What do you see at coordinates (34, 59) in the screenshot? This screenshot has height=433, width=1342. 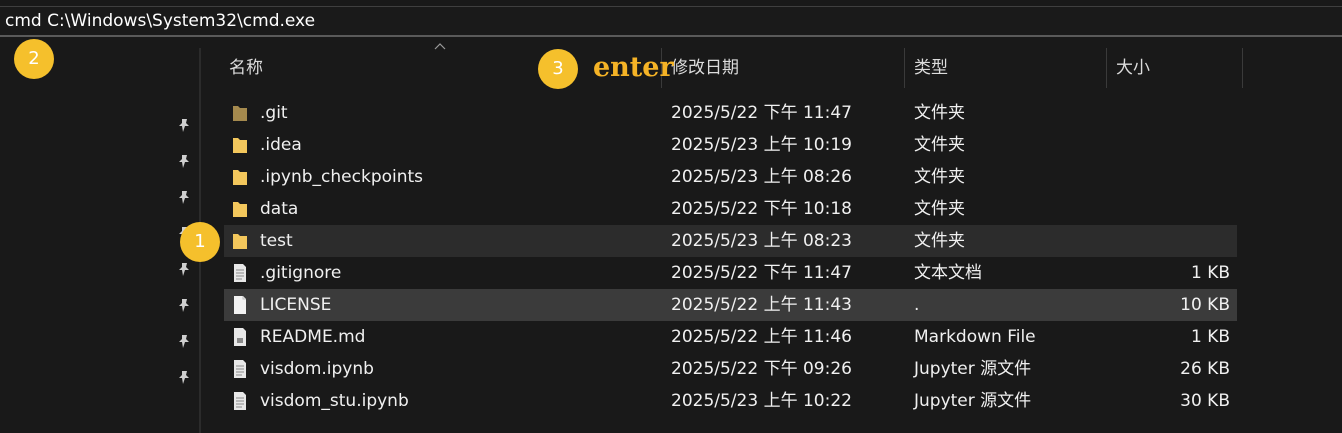 I see `step-badge-2: 2` at bounding box center [34, 59].